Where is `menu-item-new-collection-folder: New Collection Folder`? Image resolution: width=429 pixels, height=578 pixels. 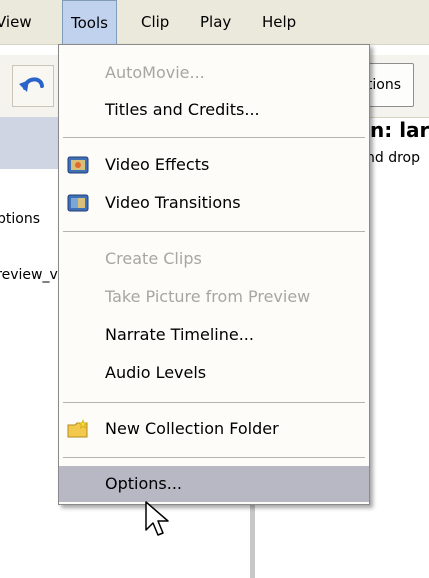 menu-item-new-collection-folder: New Collection Folder is located at coordinates (214, 429).